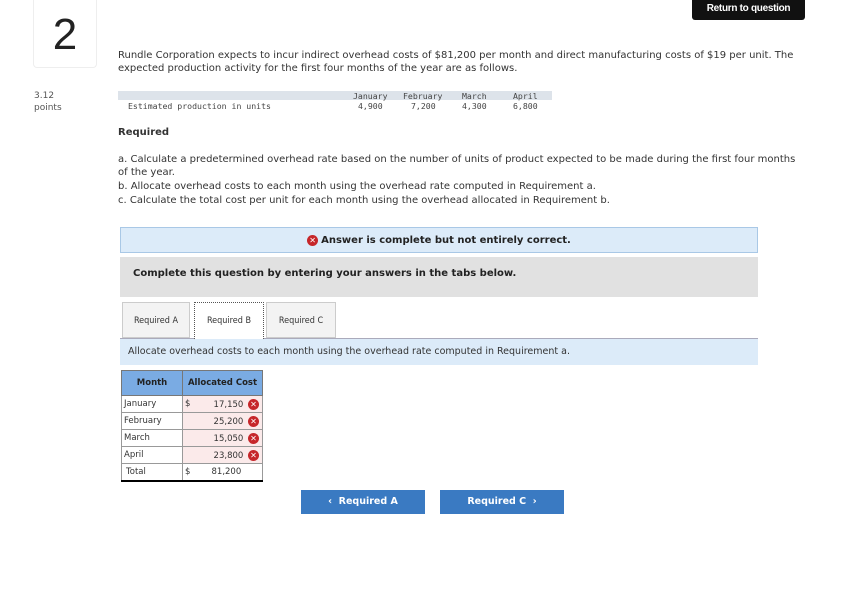 This screenshot has height=594, width=841. I want to click on points: 3.12 points, so click(48, 102).